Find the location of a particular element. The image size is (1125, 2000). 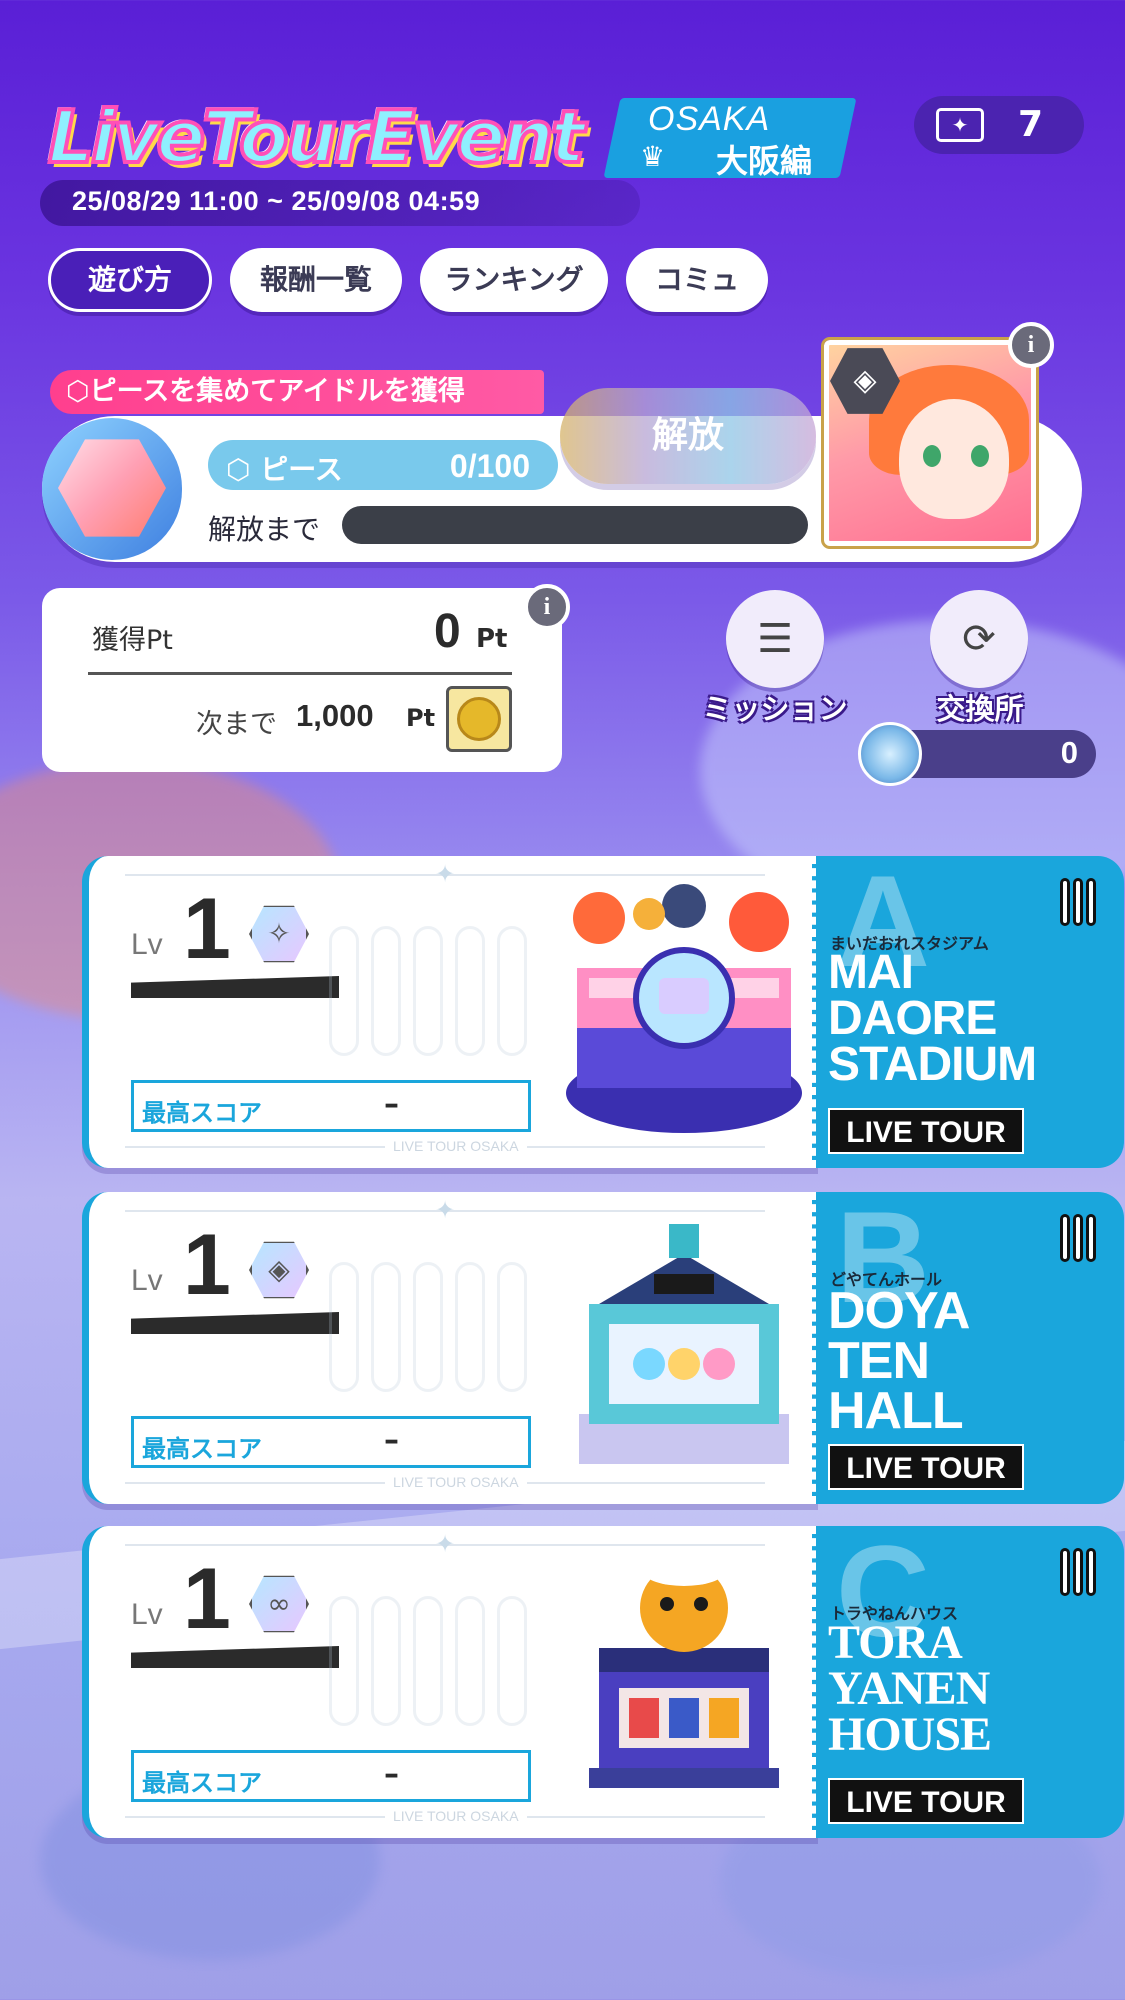

venue-tag: A まいだおれスタジアム MAI DAORE STADIUM LIVE TOUR is located at coordinates (968, 1008).